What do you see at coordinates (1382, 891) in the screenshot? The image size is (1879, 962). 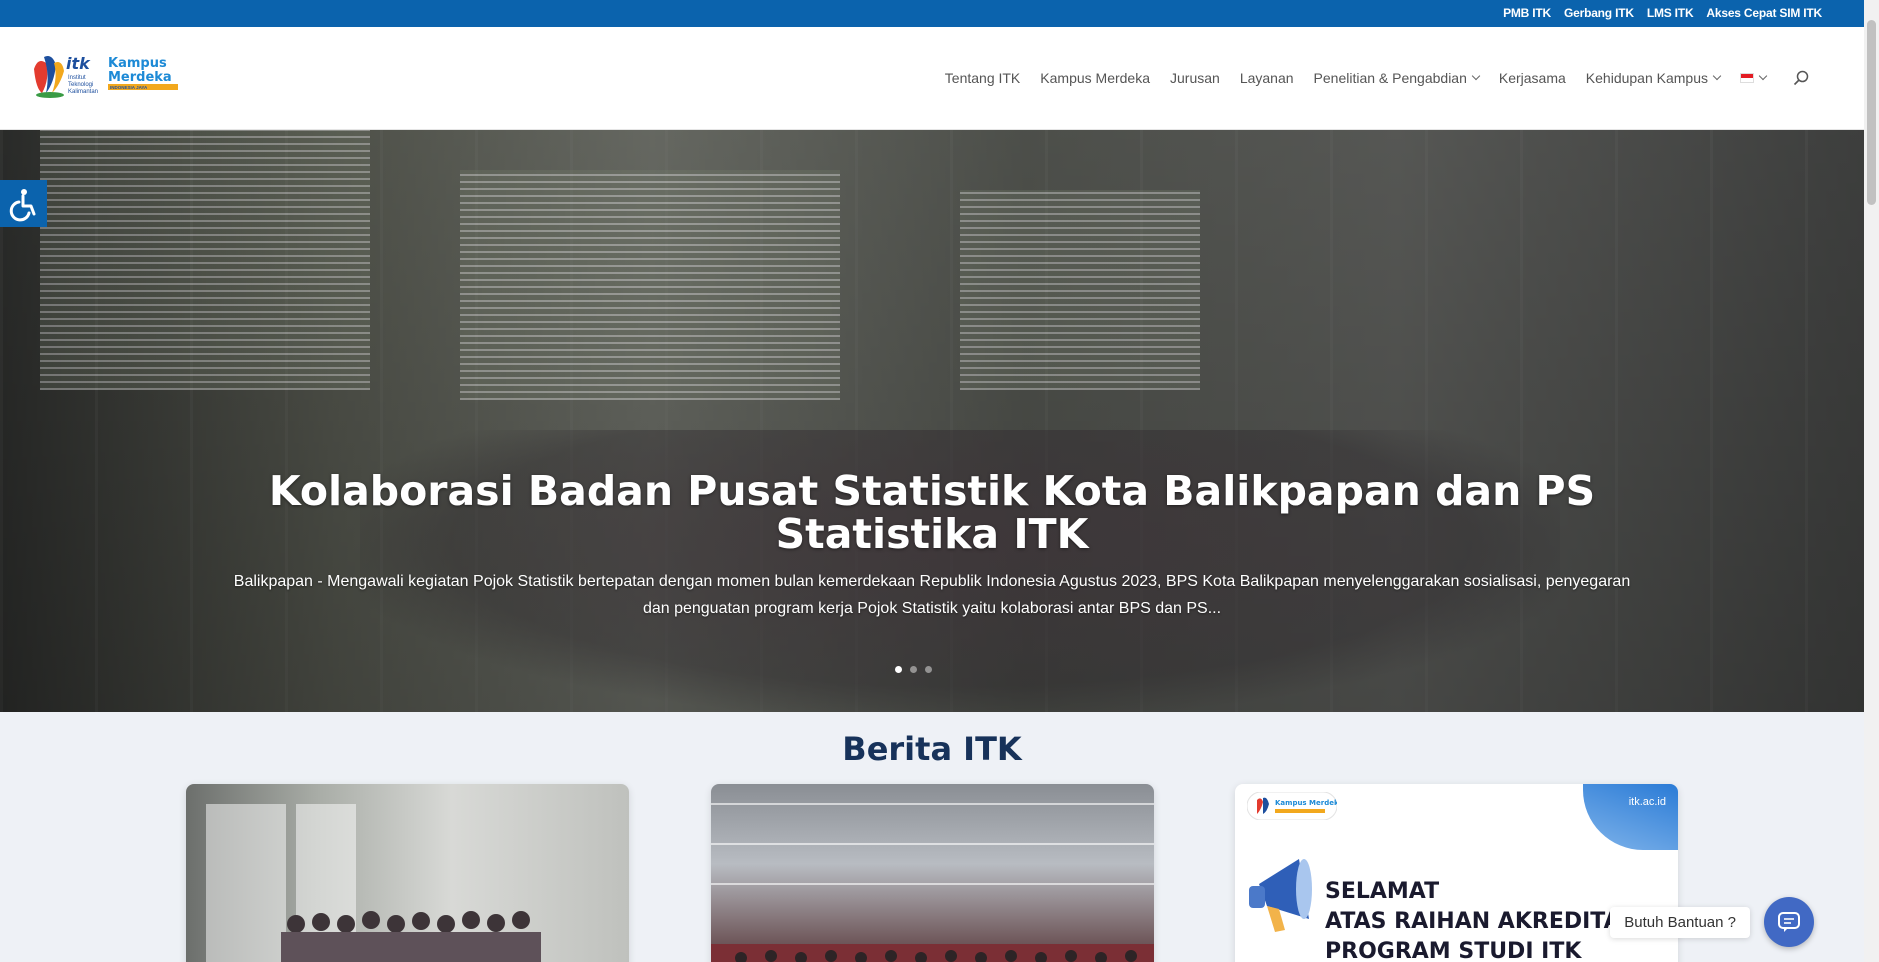 I see `poster-line: SELAMAT` at bounding box center [1382, 891].